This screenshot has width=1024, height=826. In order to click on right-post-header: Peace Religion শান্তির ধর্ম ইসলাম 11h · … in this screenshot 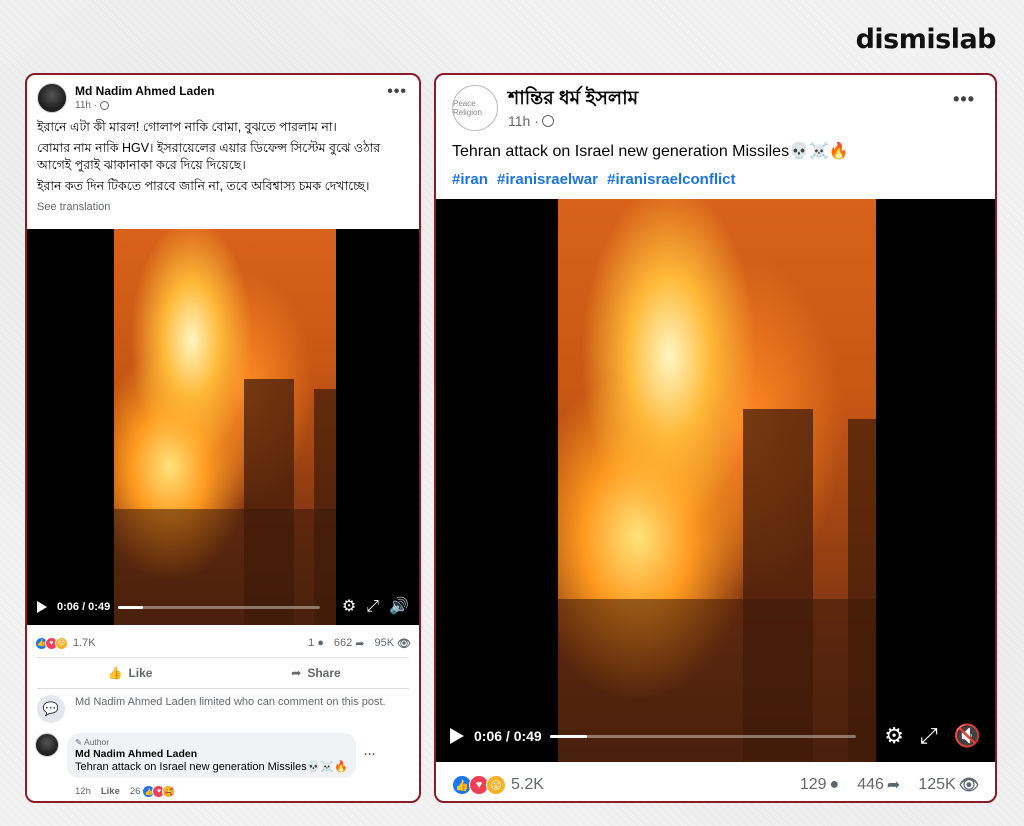, I will do `click(715, 103)`.